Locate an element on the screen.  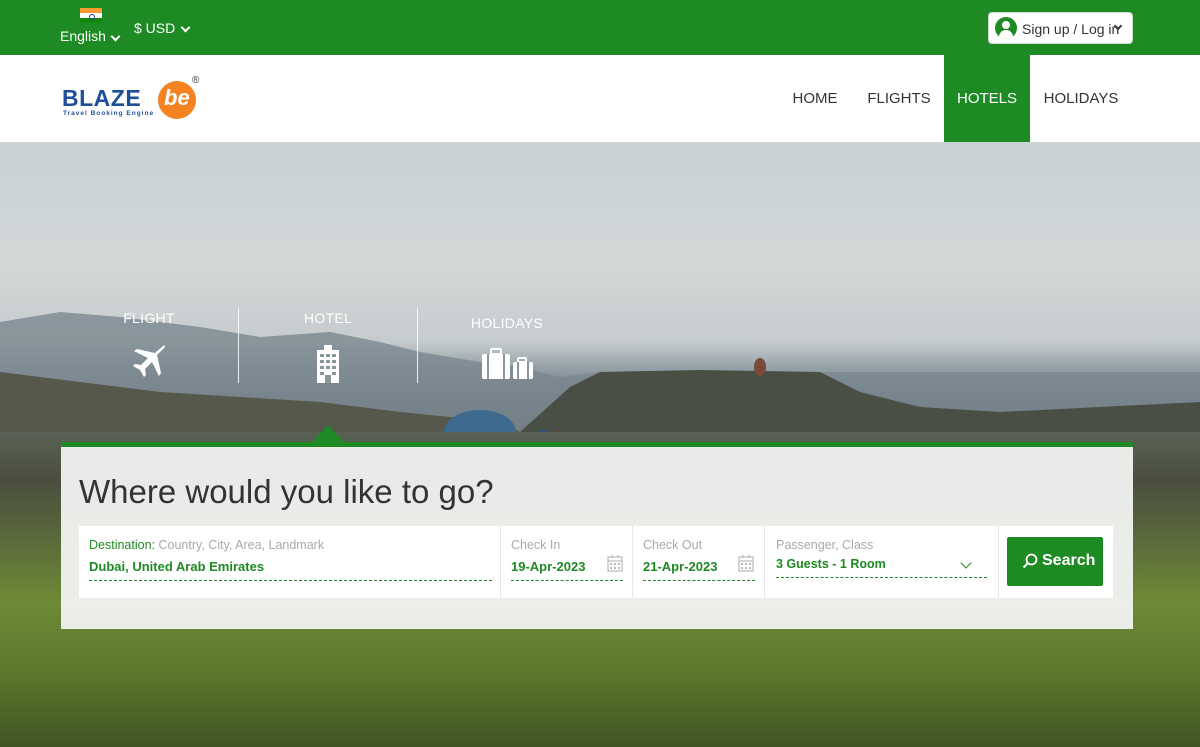
airplane-icon is located at coordinates (149, 361).